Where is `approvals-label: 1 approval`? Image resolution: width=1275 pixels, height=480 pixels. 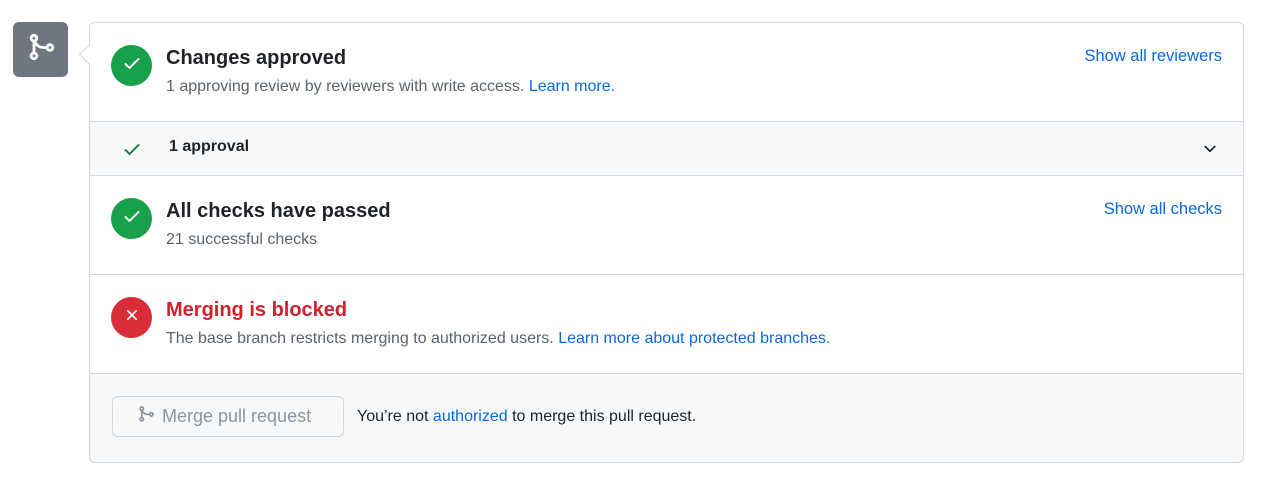 approvals-label: 1 approval is located at coordinates (209, 146).